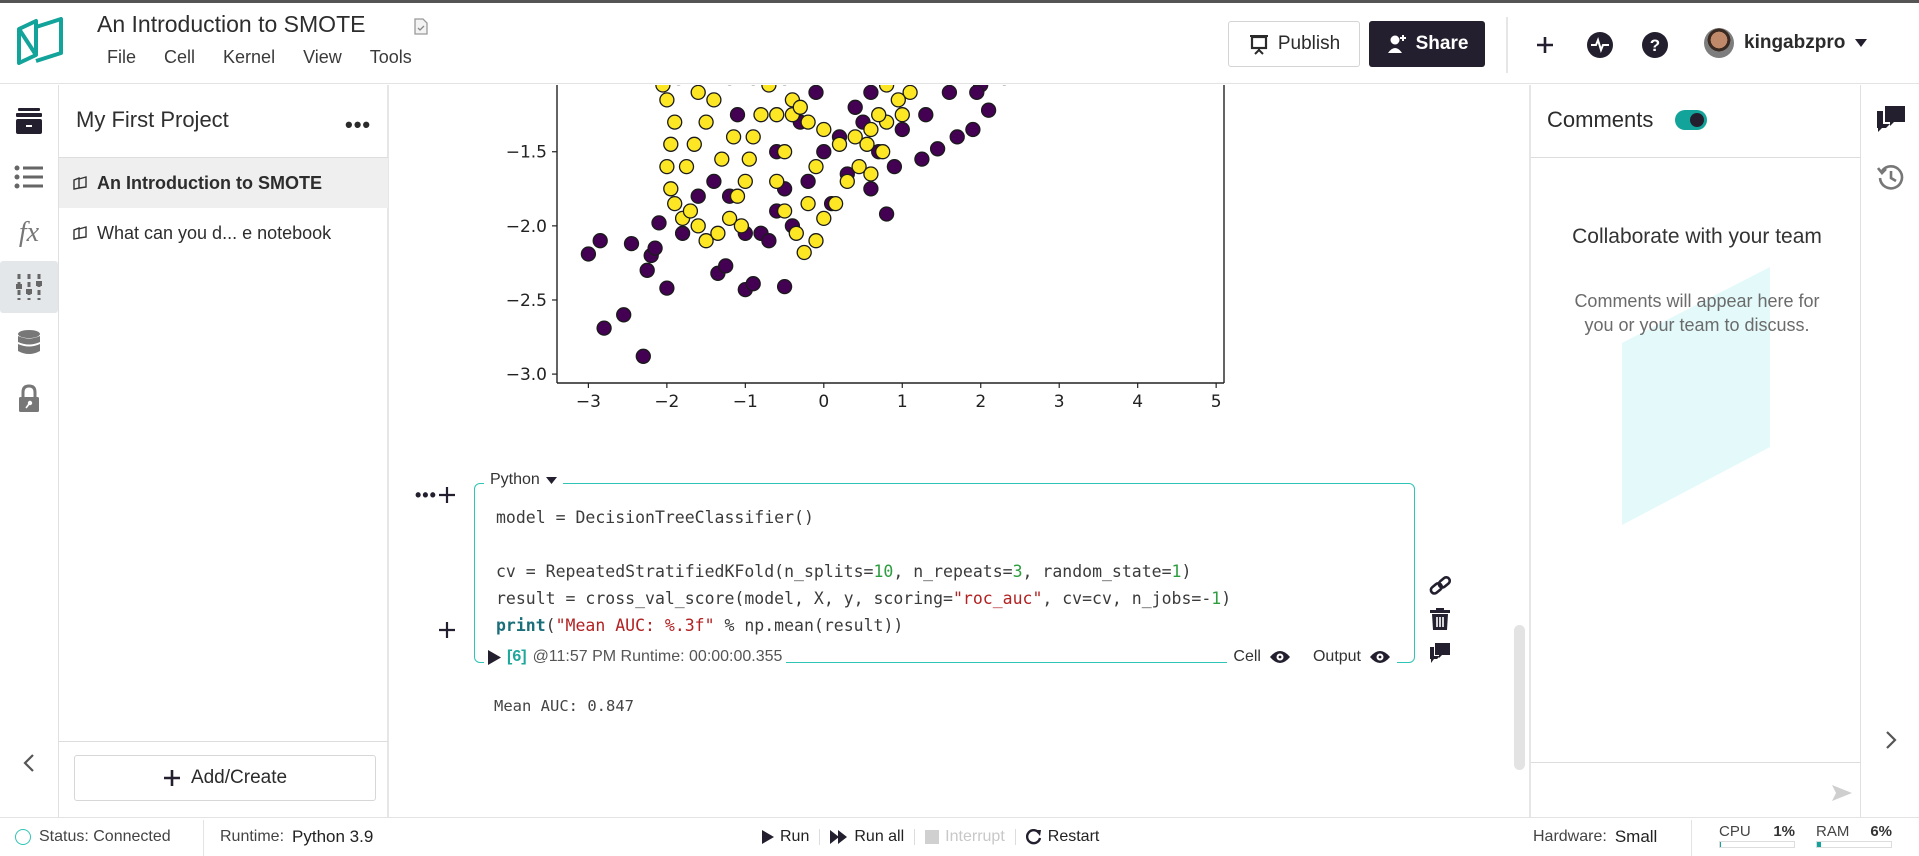 The height and width of the screenshot is (856, 1919). What do you see at coordinates (785, 837) in the screenshot?
I see `run-button: Run` at bounding box center [785, 837].